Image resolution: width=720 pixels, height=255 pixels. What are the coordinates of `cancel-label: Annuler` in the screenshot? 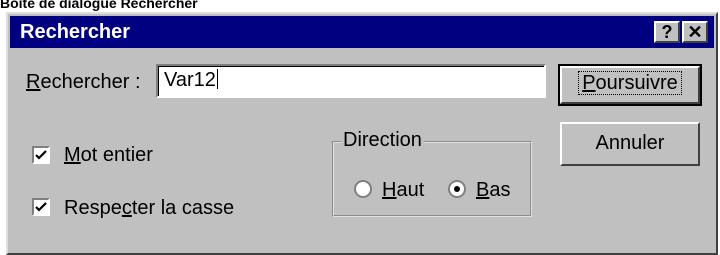 It's located at (630, 143).